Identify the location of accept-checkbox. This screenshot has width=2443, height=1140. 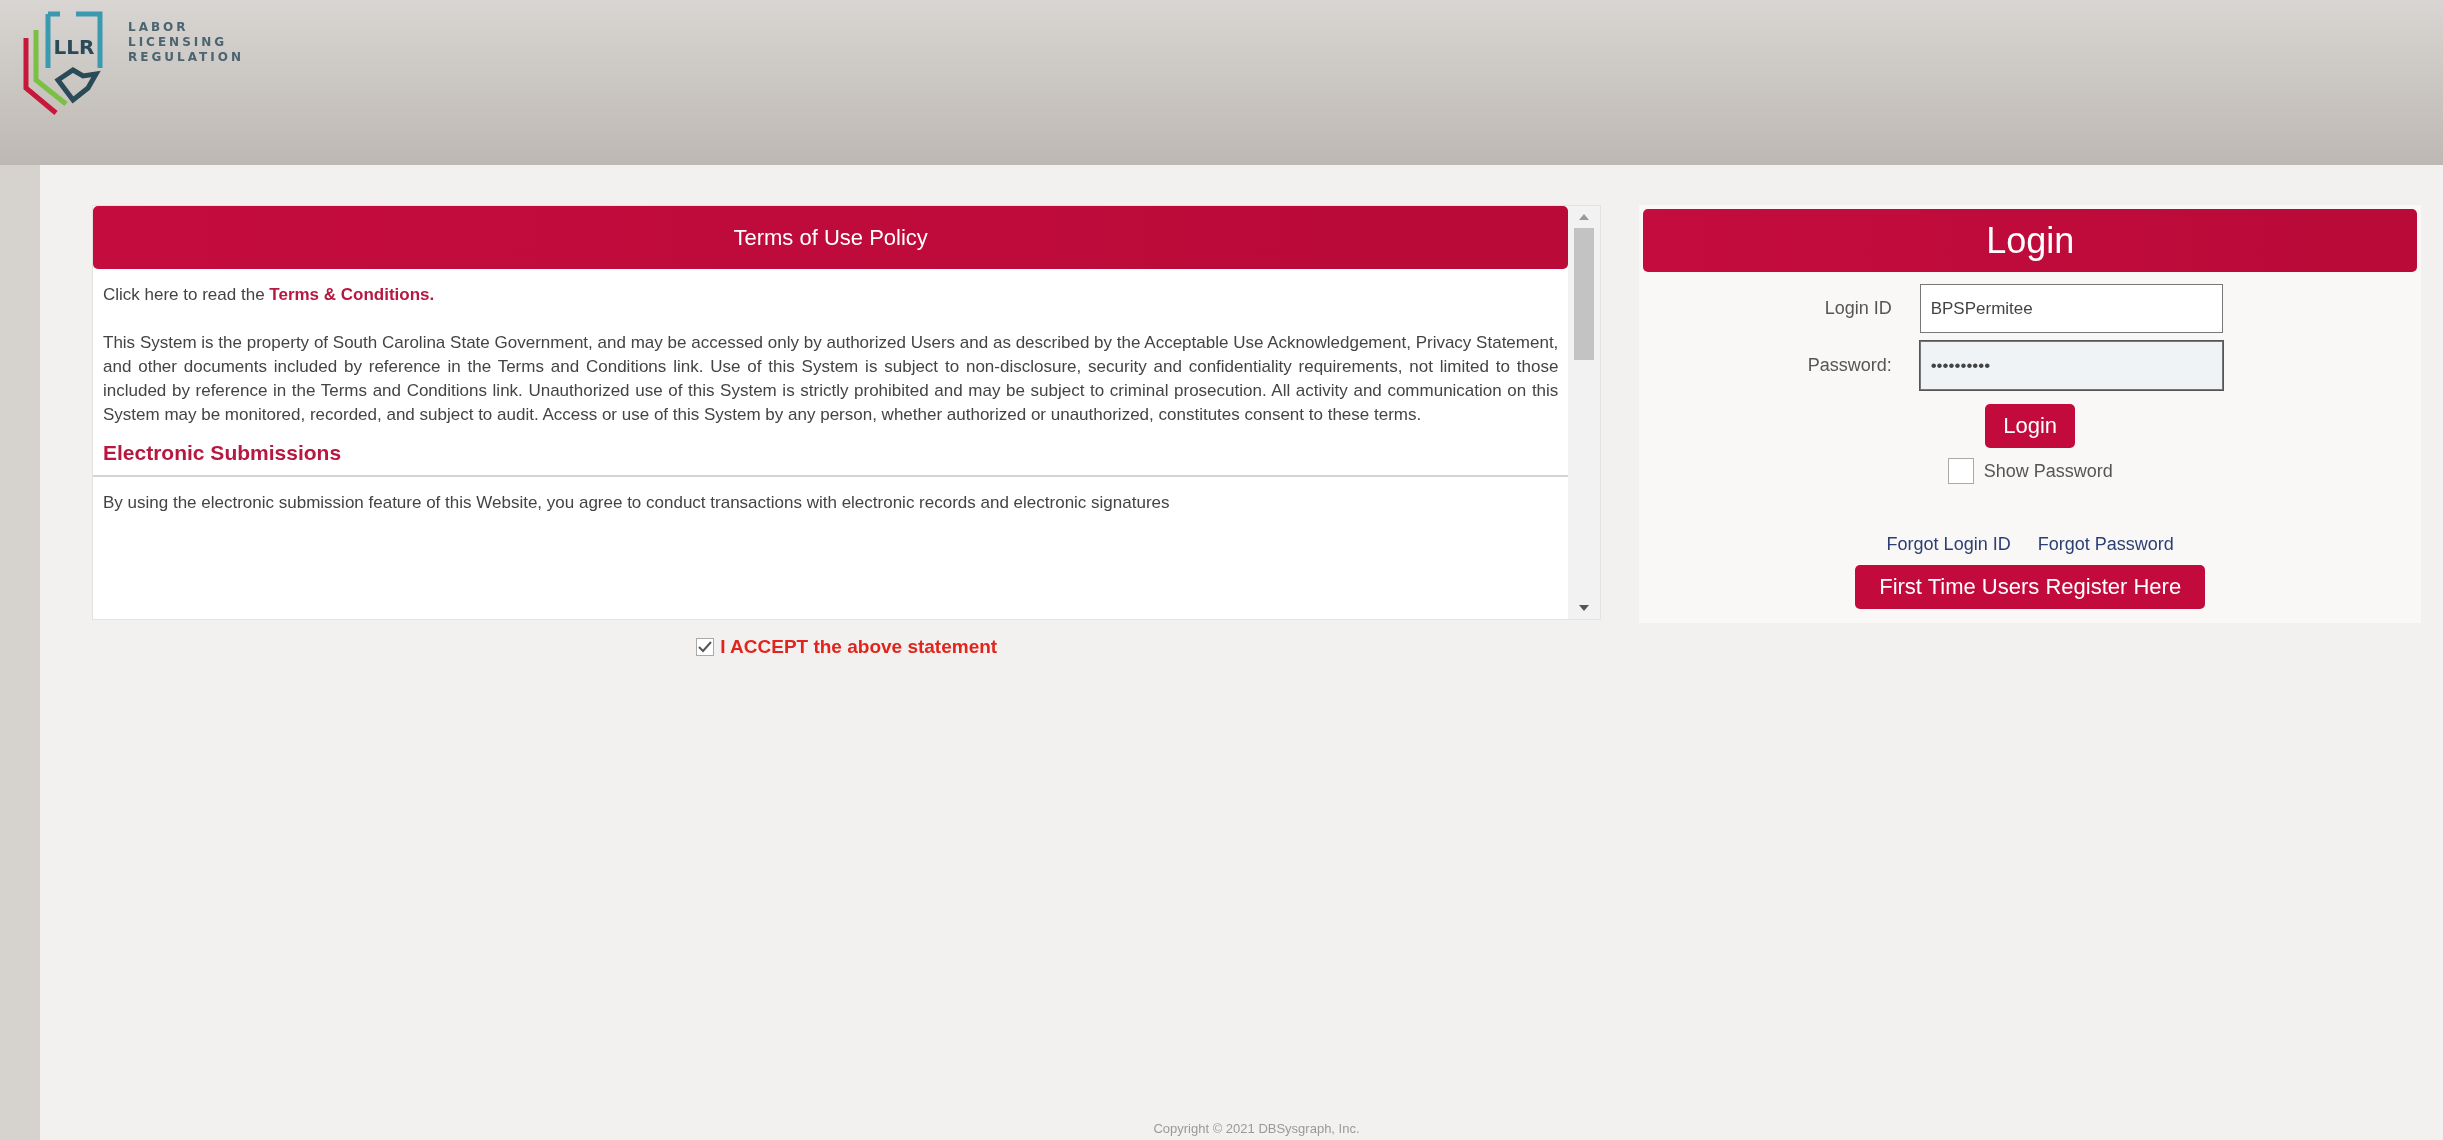
(705, 647).